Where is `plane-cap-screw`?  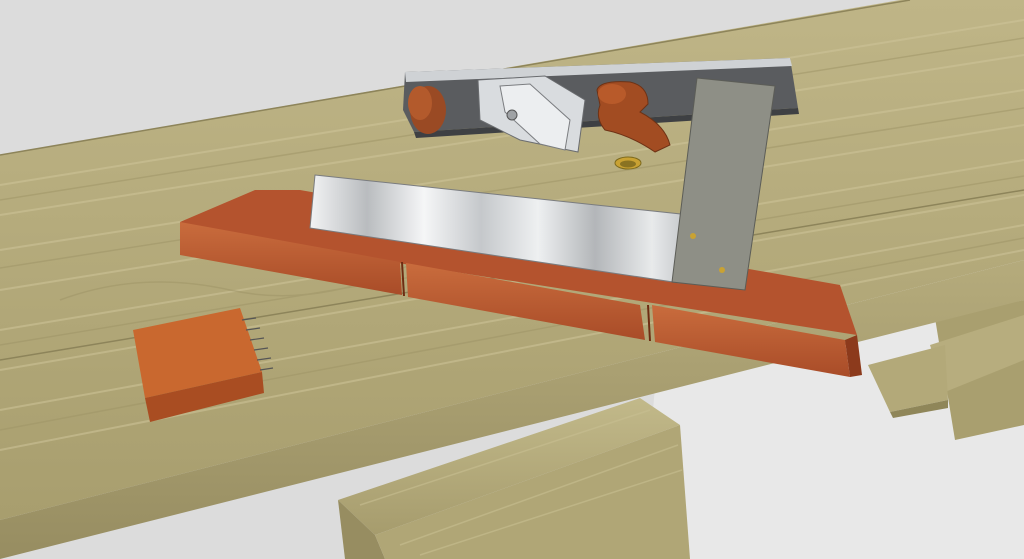
plane-cap-screw is located at coordinates (512, 115).